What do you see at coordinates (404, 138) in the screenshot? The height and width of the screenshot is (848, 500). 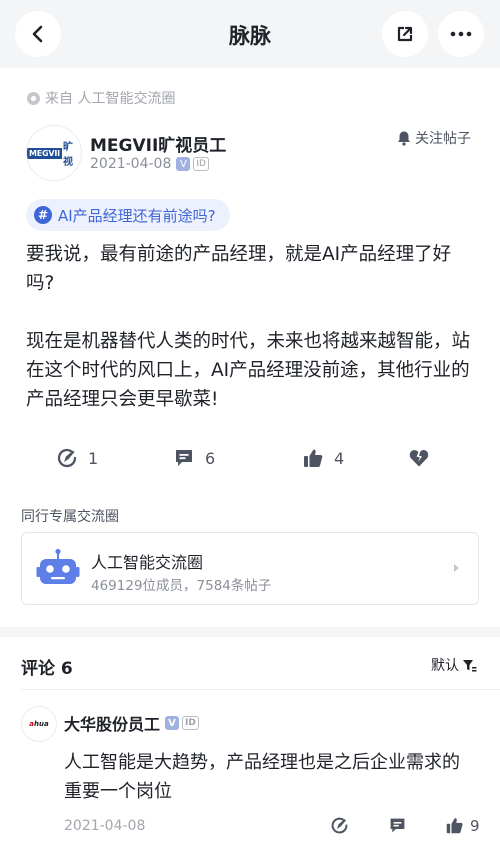 I see `bell-icon` at bounding box center [404, 138].